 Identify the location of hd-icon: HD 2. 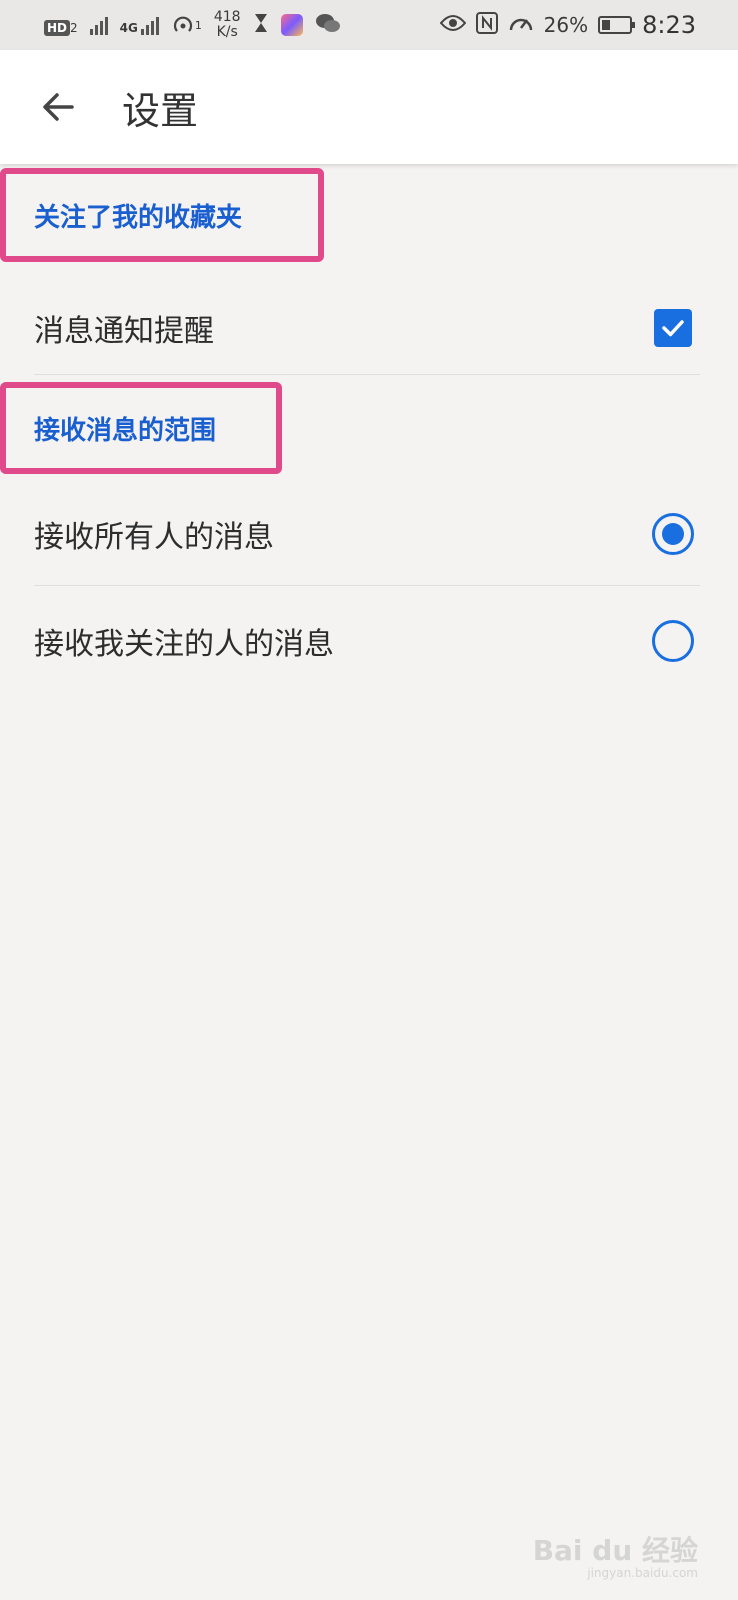
(61, 25).